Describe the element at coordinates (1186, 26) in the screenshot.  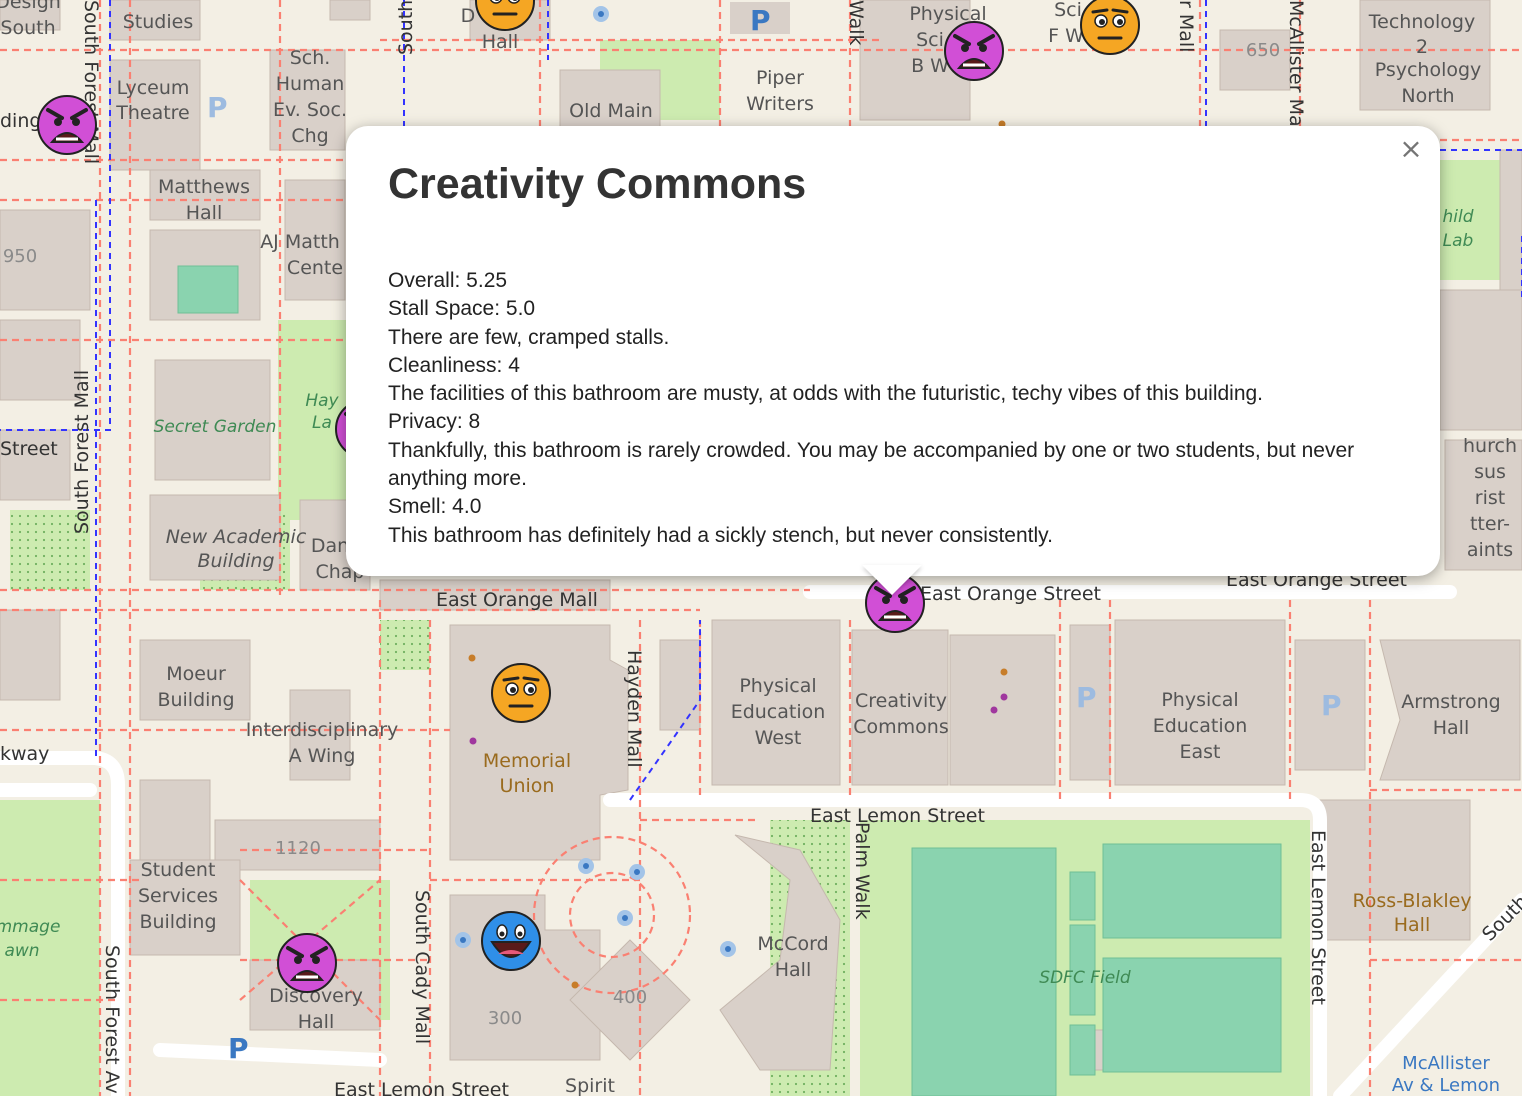
I see `label-r-mall: r Mall` at that location.